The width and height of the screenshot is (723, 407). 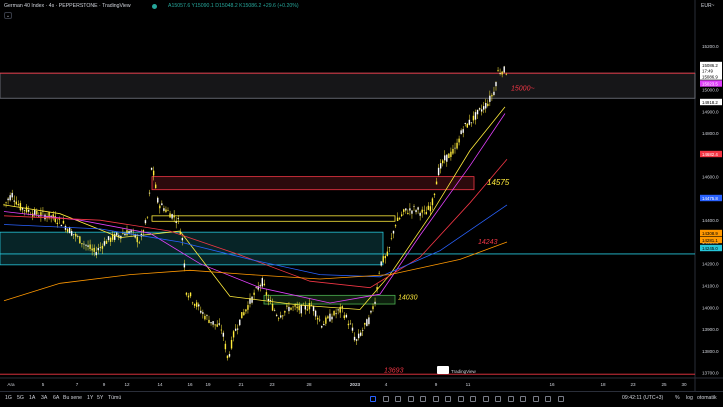 What do you see at coordinates (710, 198) in the screenshot?
I see `price-tag-label: 14475.8` at bounding box center [710, 198].